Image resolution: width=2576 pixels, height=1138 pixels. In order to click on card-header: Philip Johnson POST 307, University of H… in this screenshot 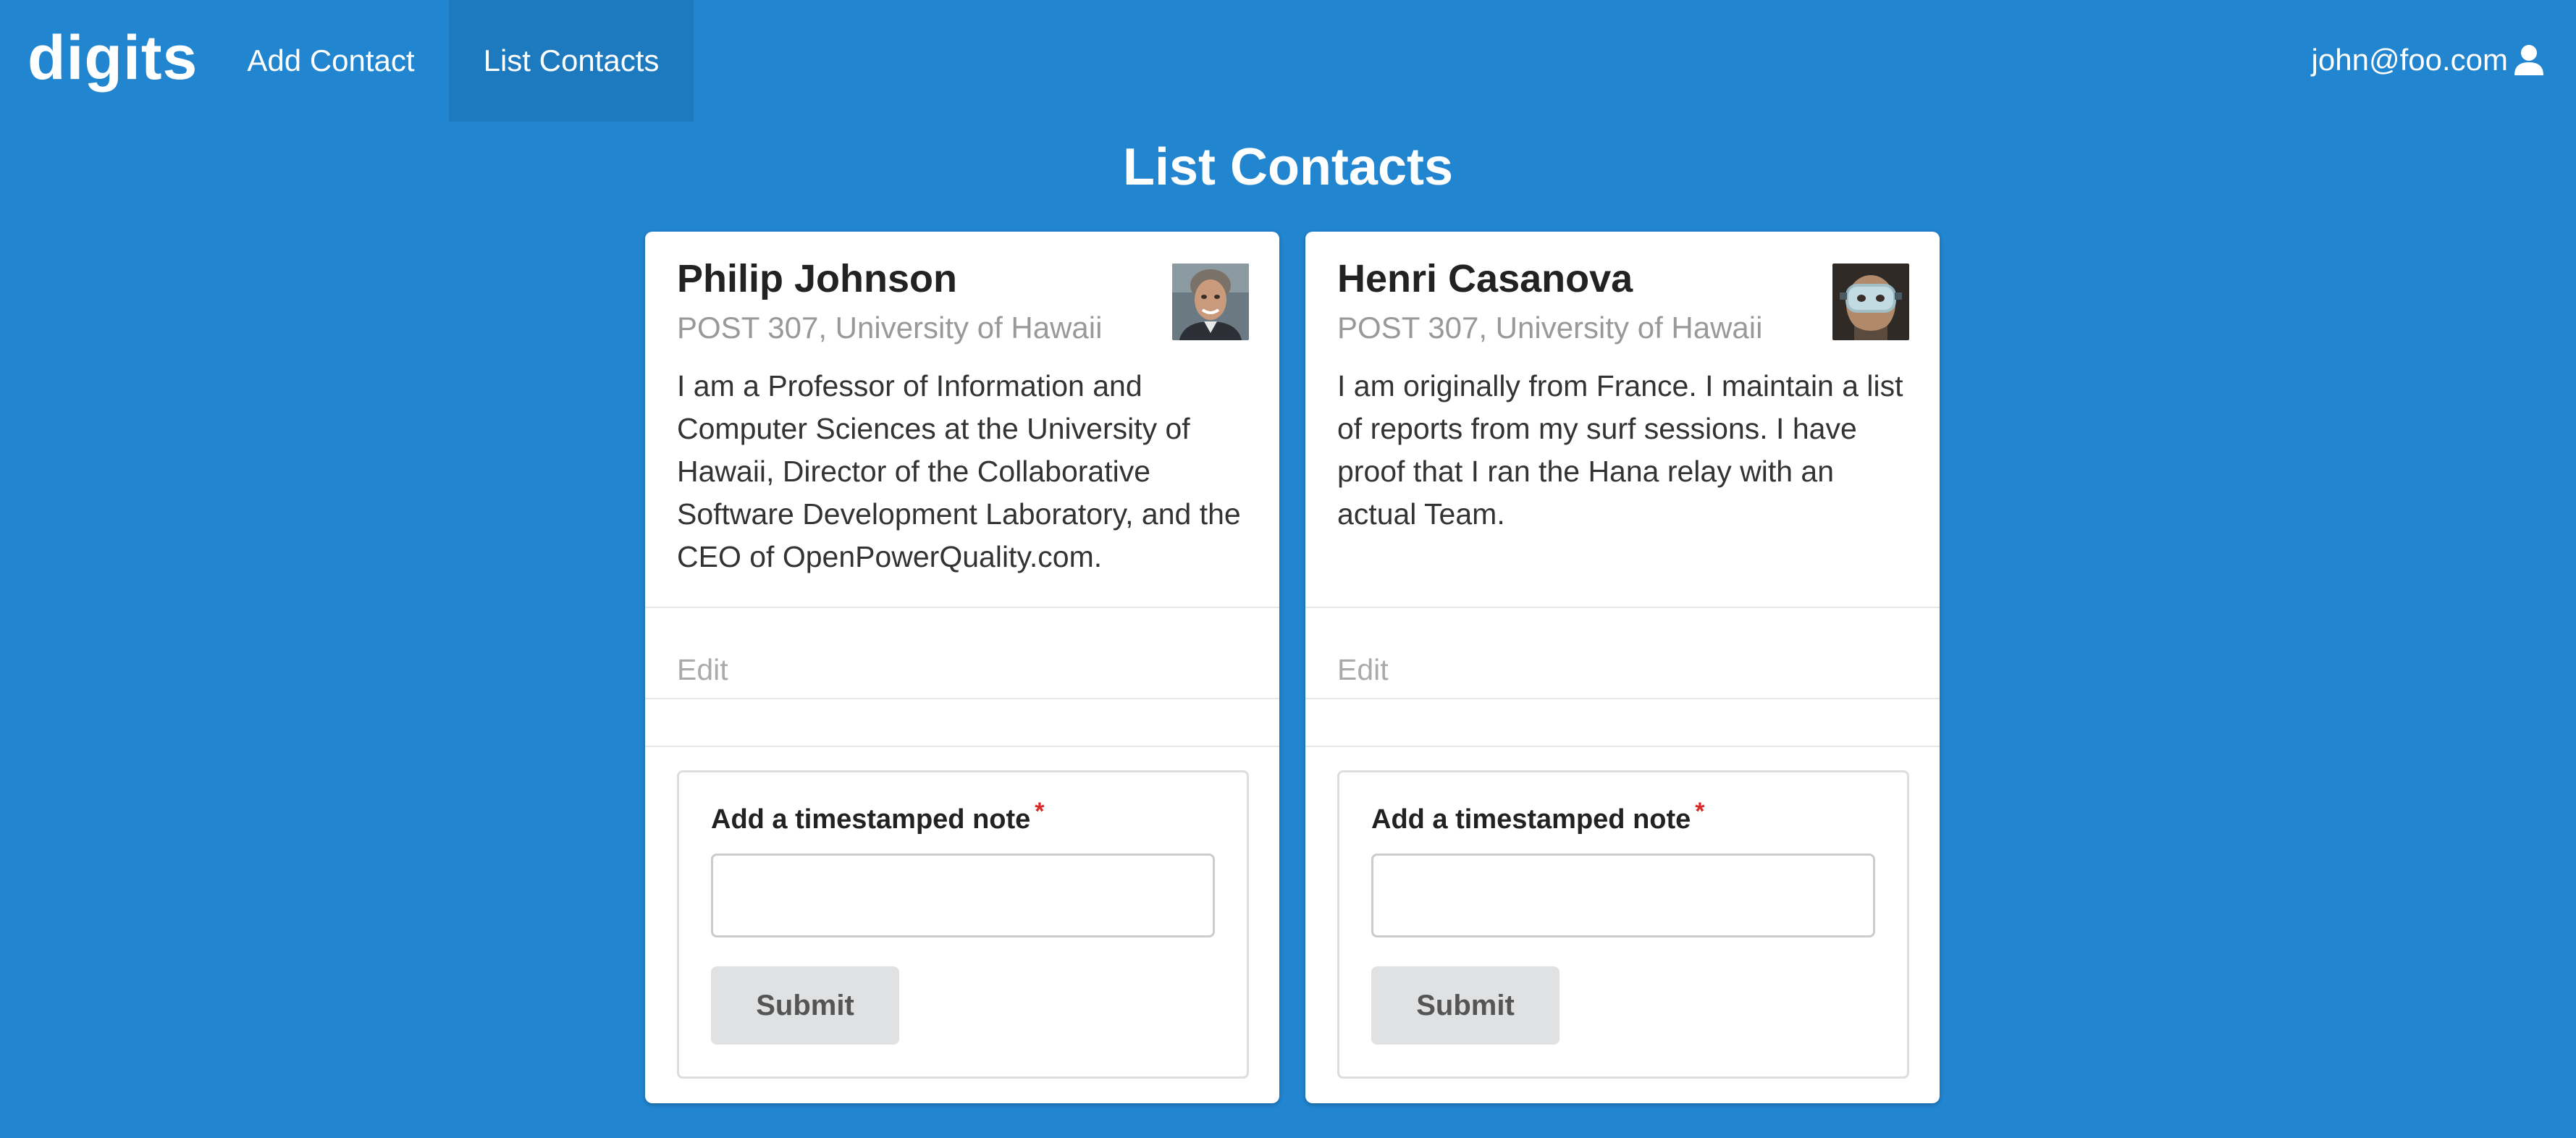, I will do `click(927, 301)`.